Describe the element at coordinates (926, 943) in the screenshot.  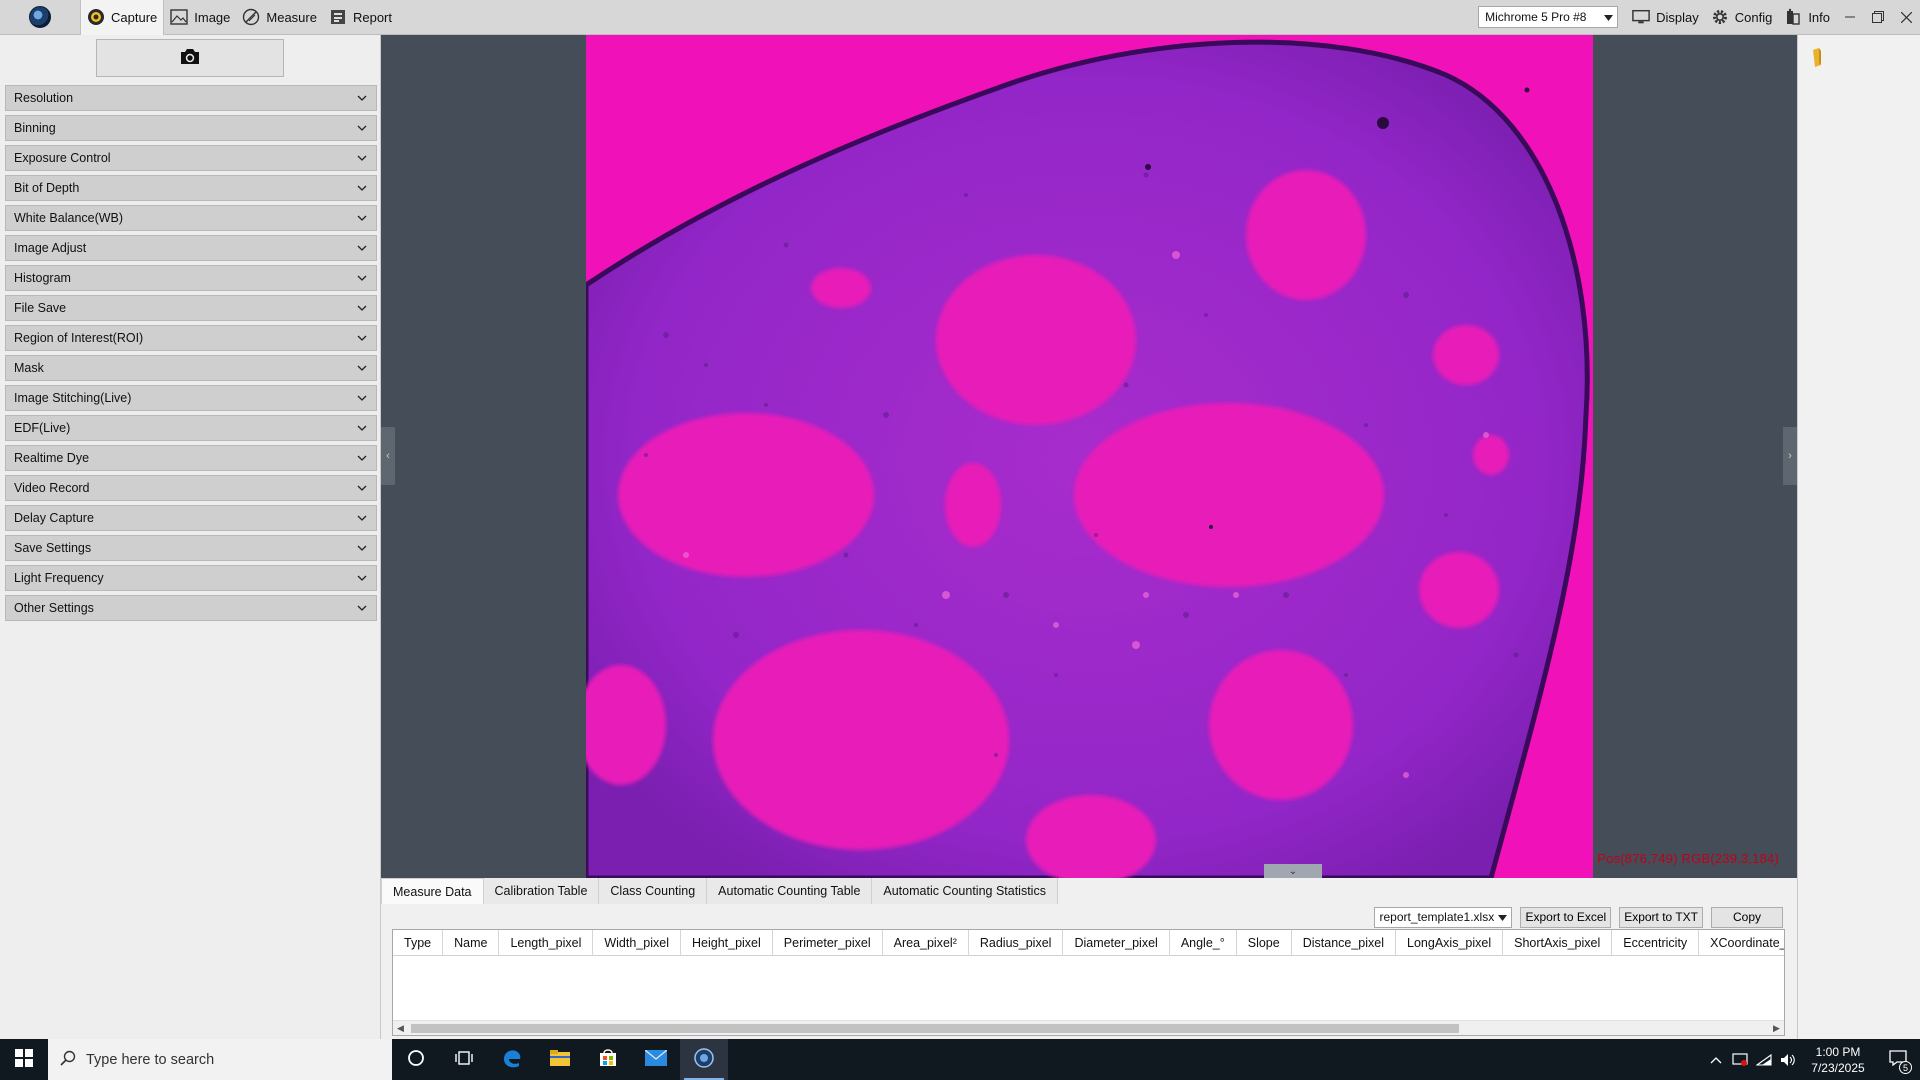
I see `column-header: Area_pixel²` at that location.